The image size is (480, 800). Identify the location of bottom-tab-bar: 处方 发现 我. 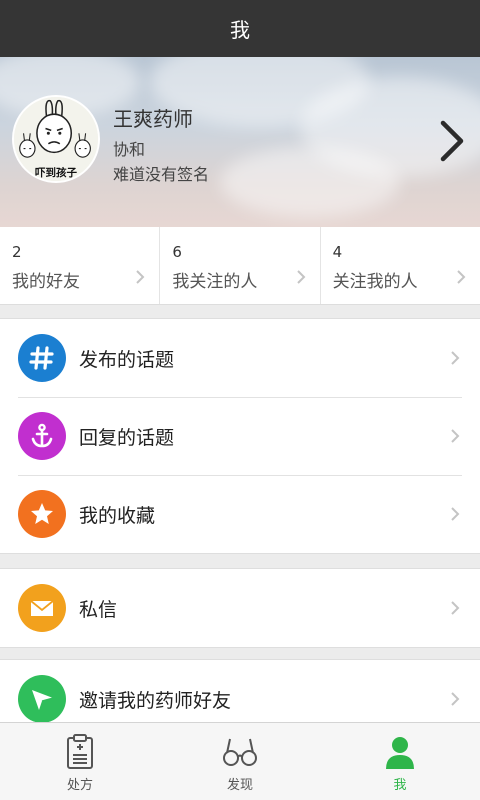
(240, 761).